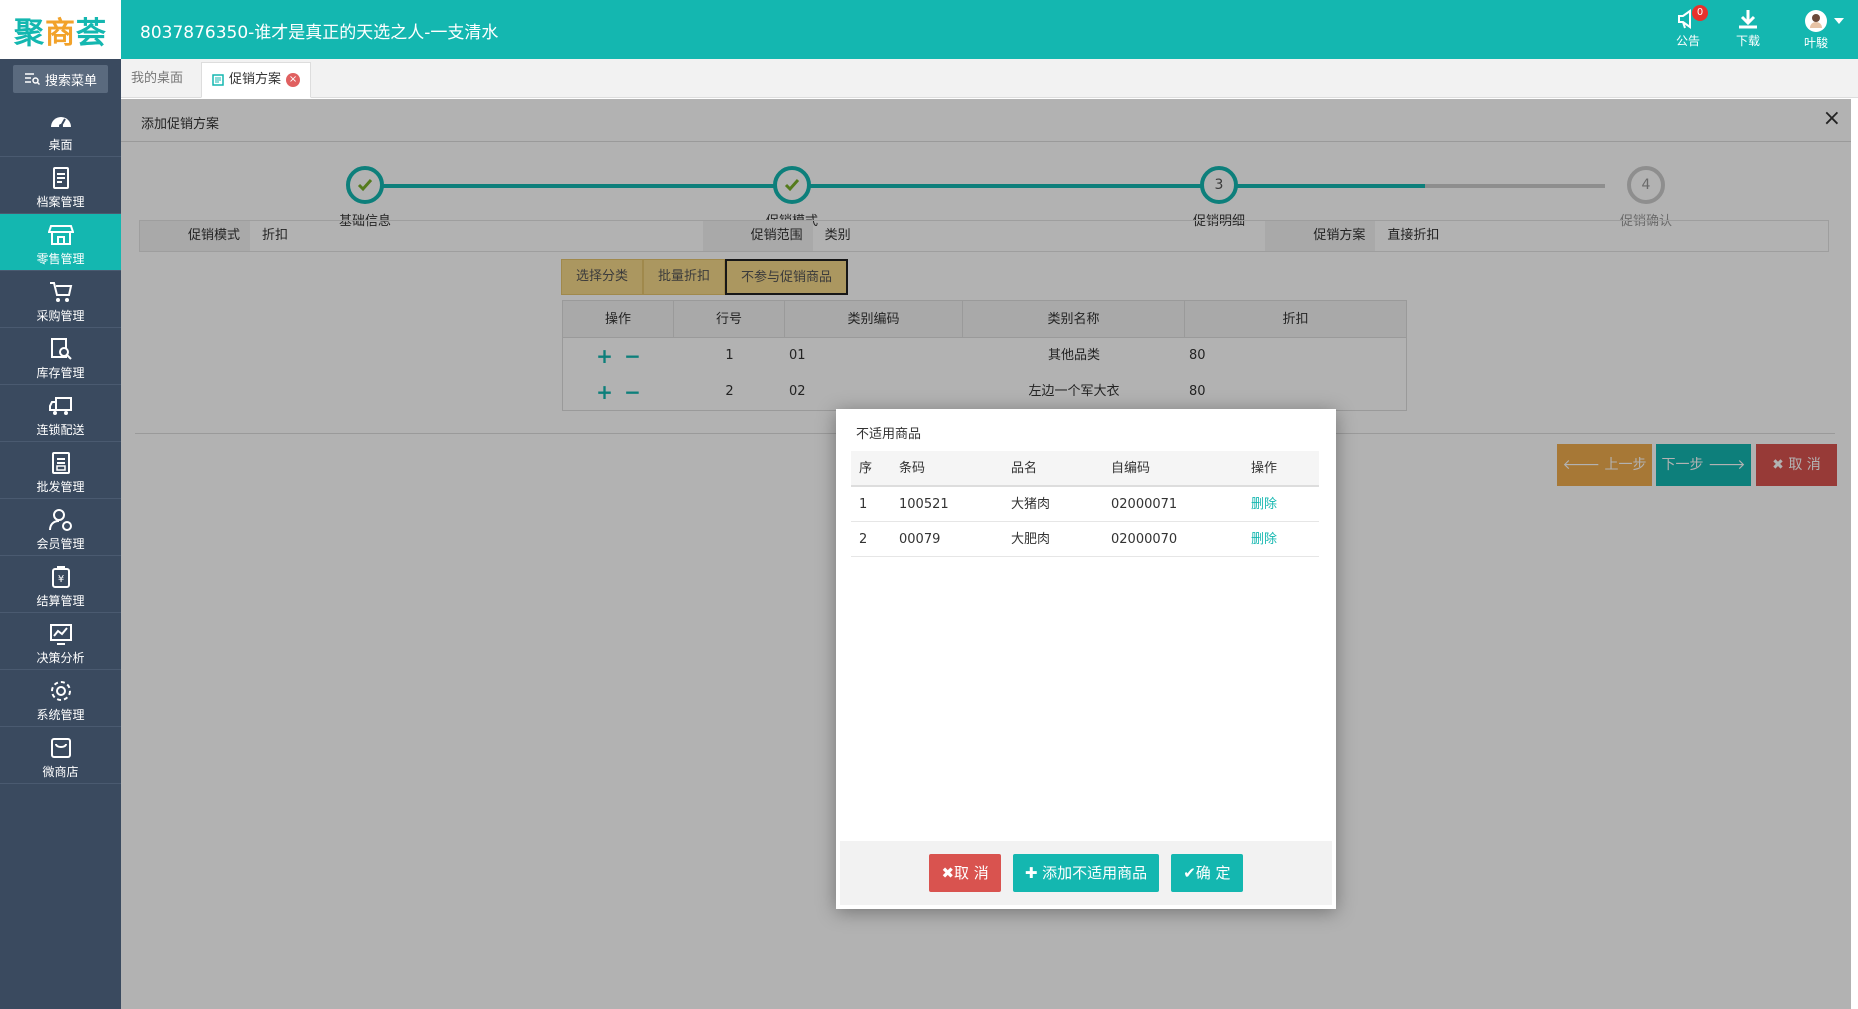 The image size is (1858, 1009). I want to click on header-cell: 自编码, so click(1131, 468).